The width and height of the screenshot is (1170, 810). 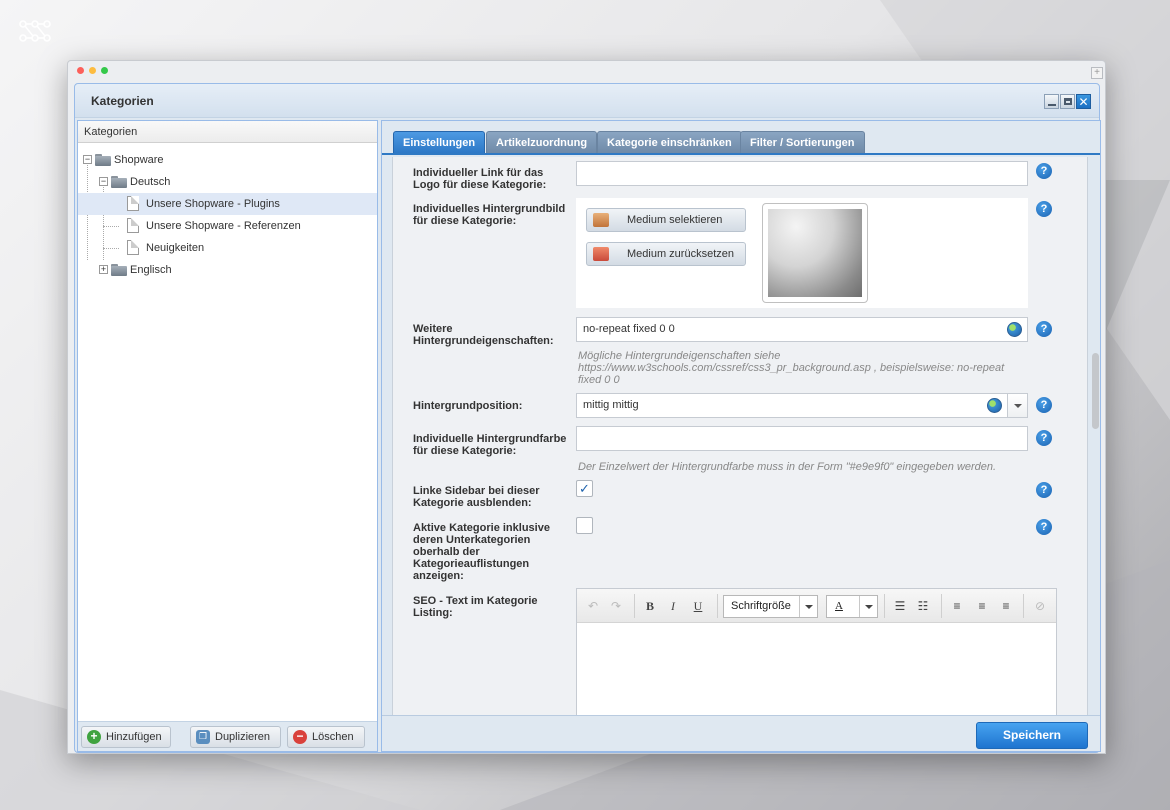 What do you see at coordinates (957, 606) in the screenshot?
I see `align-left-icon: ≡` at bounding box center [957, 606].